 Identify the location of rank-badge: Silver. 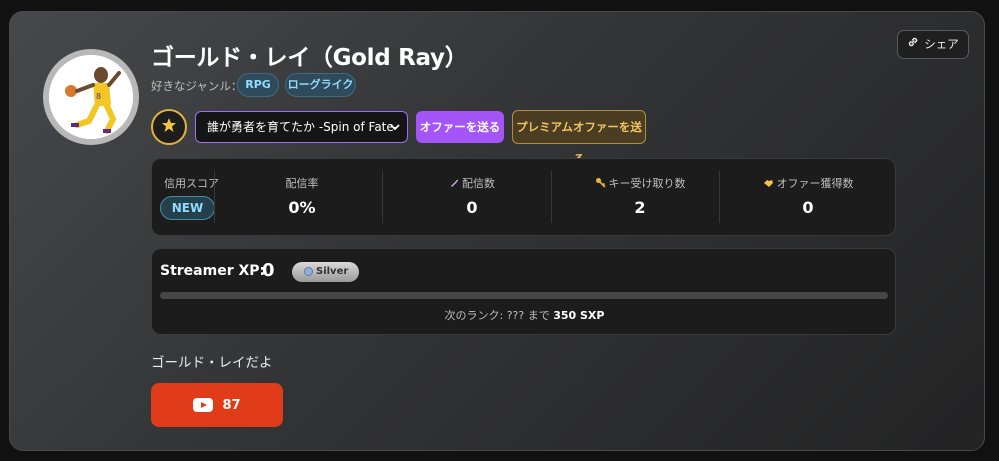
(325, 272).